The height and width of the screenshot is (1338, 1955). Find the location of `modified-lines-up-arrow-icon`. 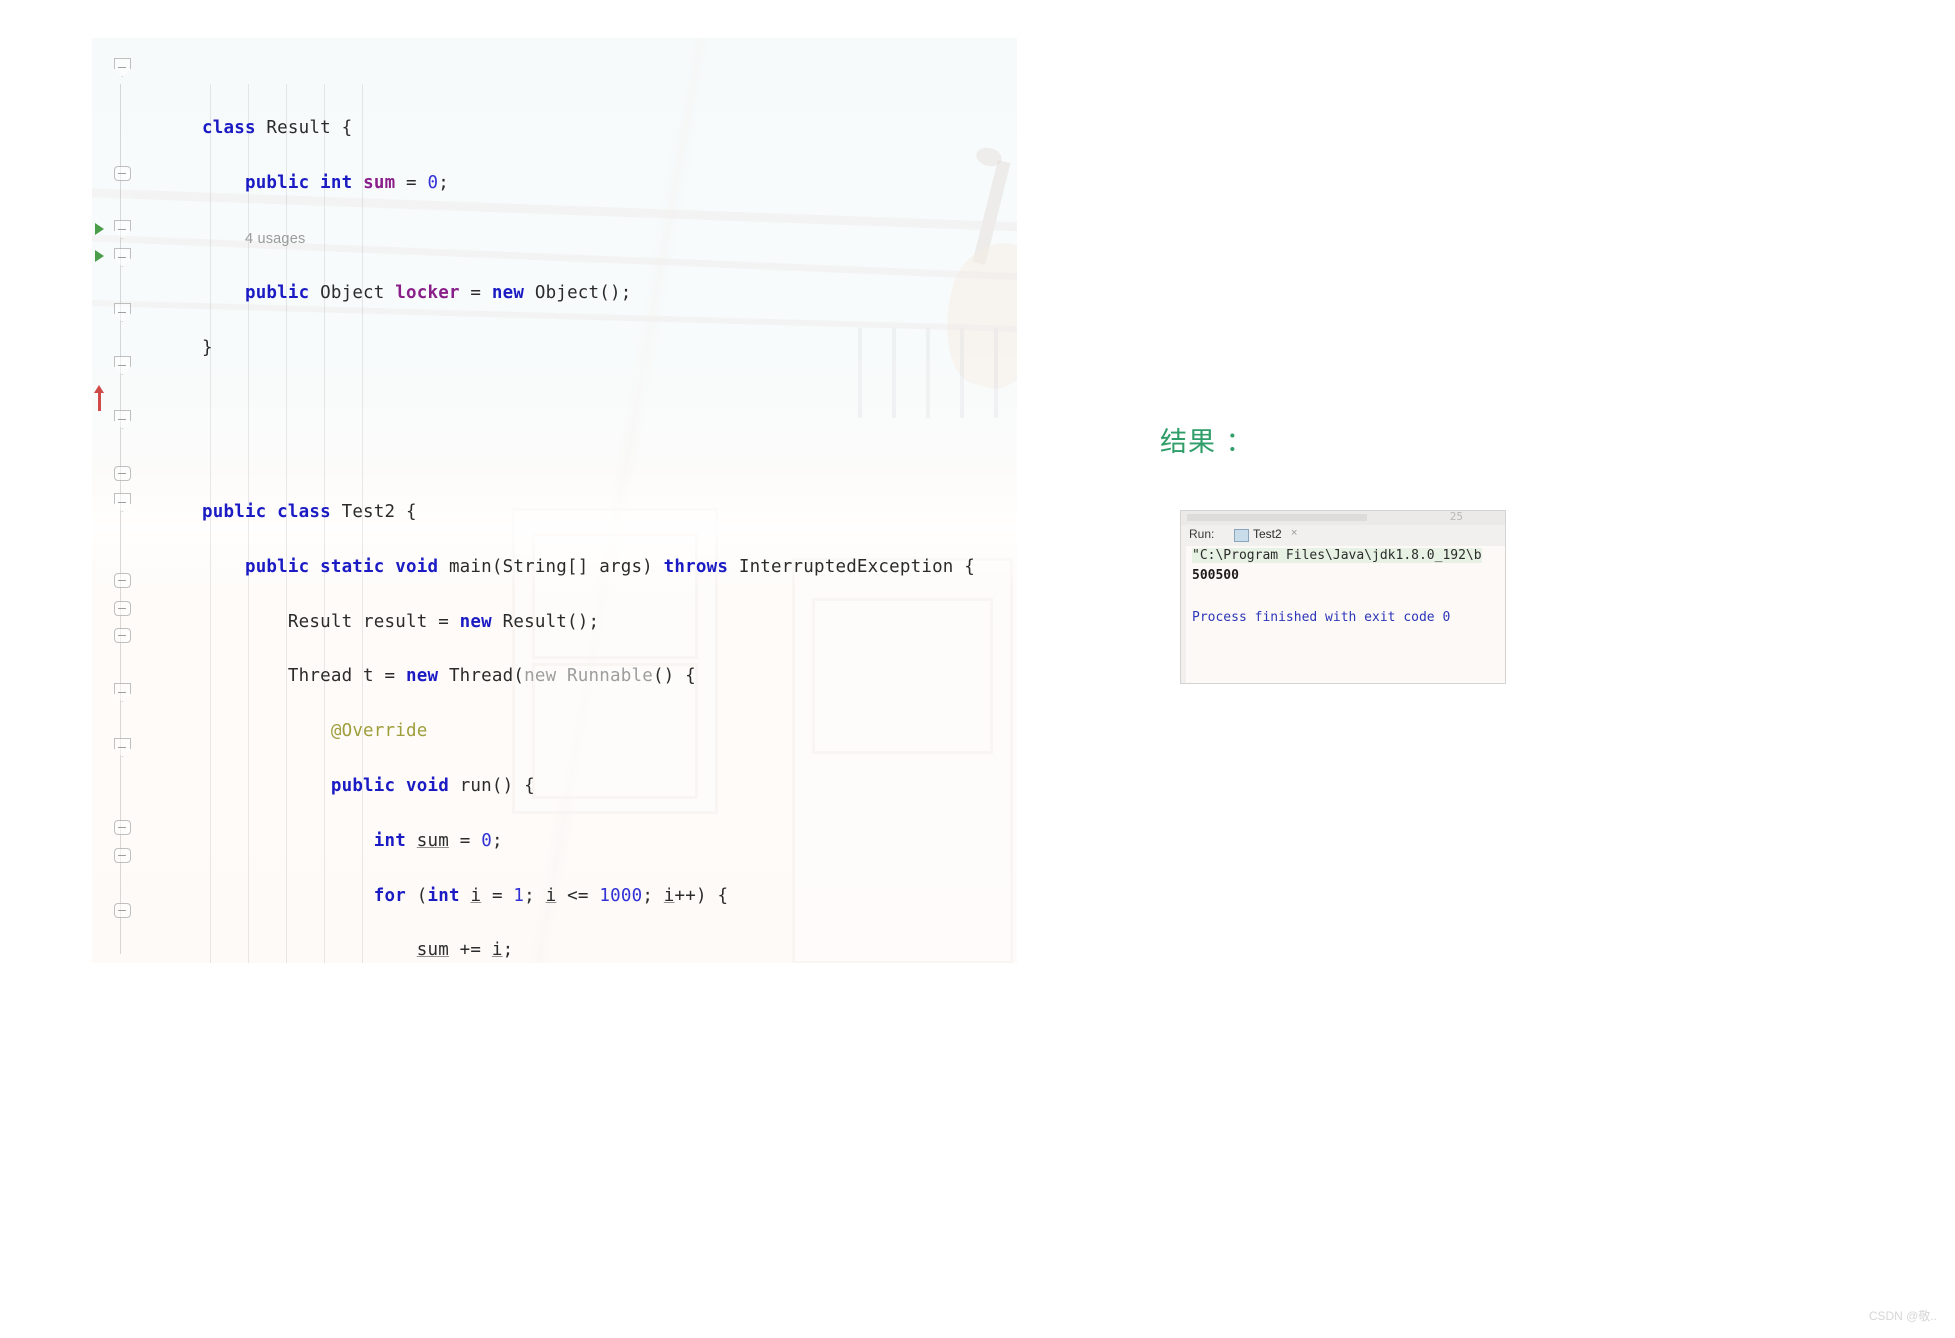

modified-lines-up-arrow-icon is located at coordinates (99, 398).